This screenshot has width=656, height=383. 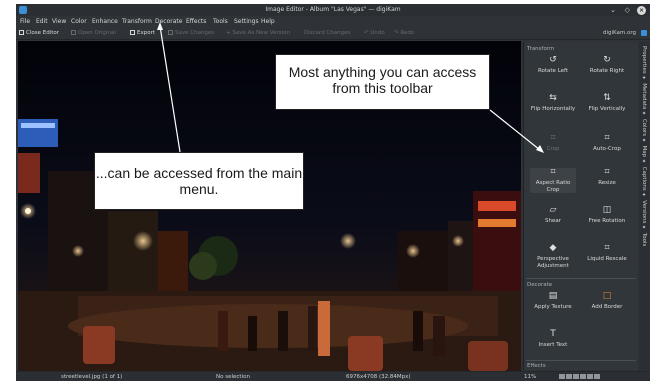 I want to click on open-original-icon, so click(x=73, y=32).